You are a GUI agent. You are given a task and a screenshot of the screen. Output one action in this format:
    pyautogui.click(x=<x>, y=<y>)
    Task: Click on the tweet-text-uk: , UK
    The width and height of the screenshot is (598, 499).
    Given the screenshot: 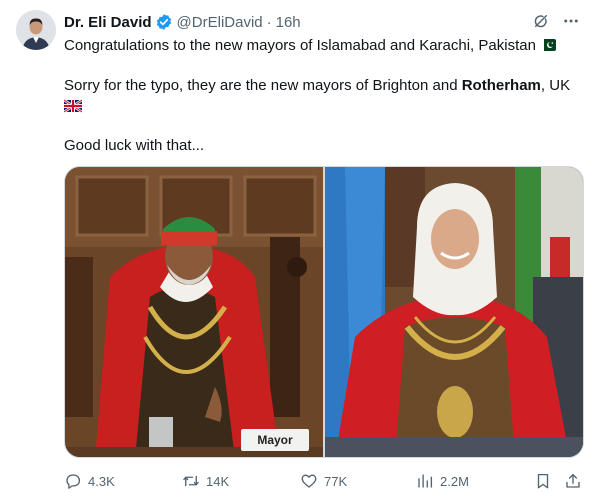 What is the action you would take?
    pyautogui.click(x=555, y=85)
    